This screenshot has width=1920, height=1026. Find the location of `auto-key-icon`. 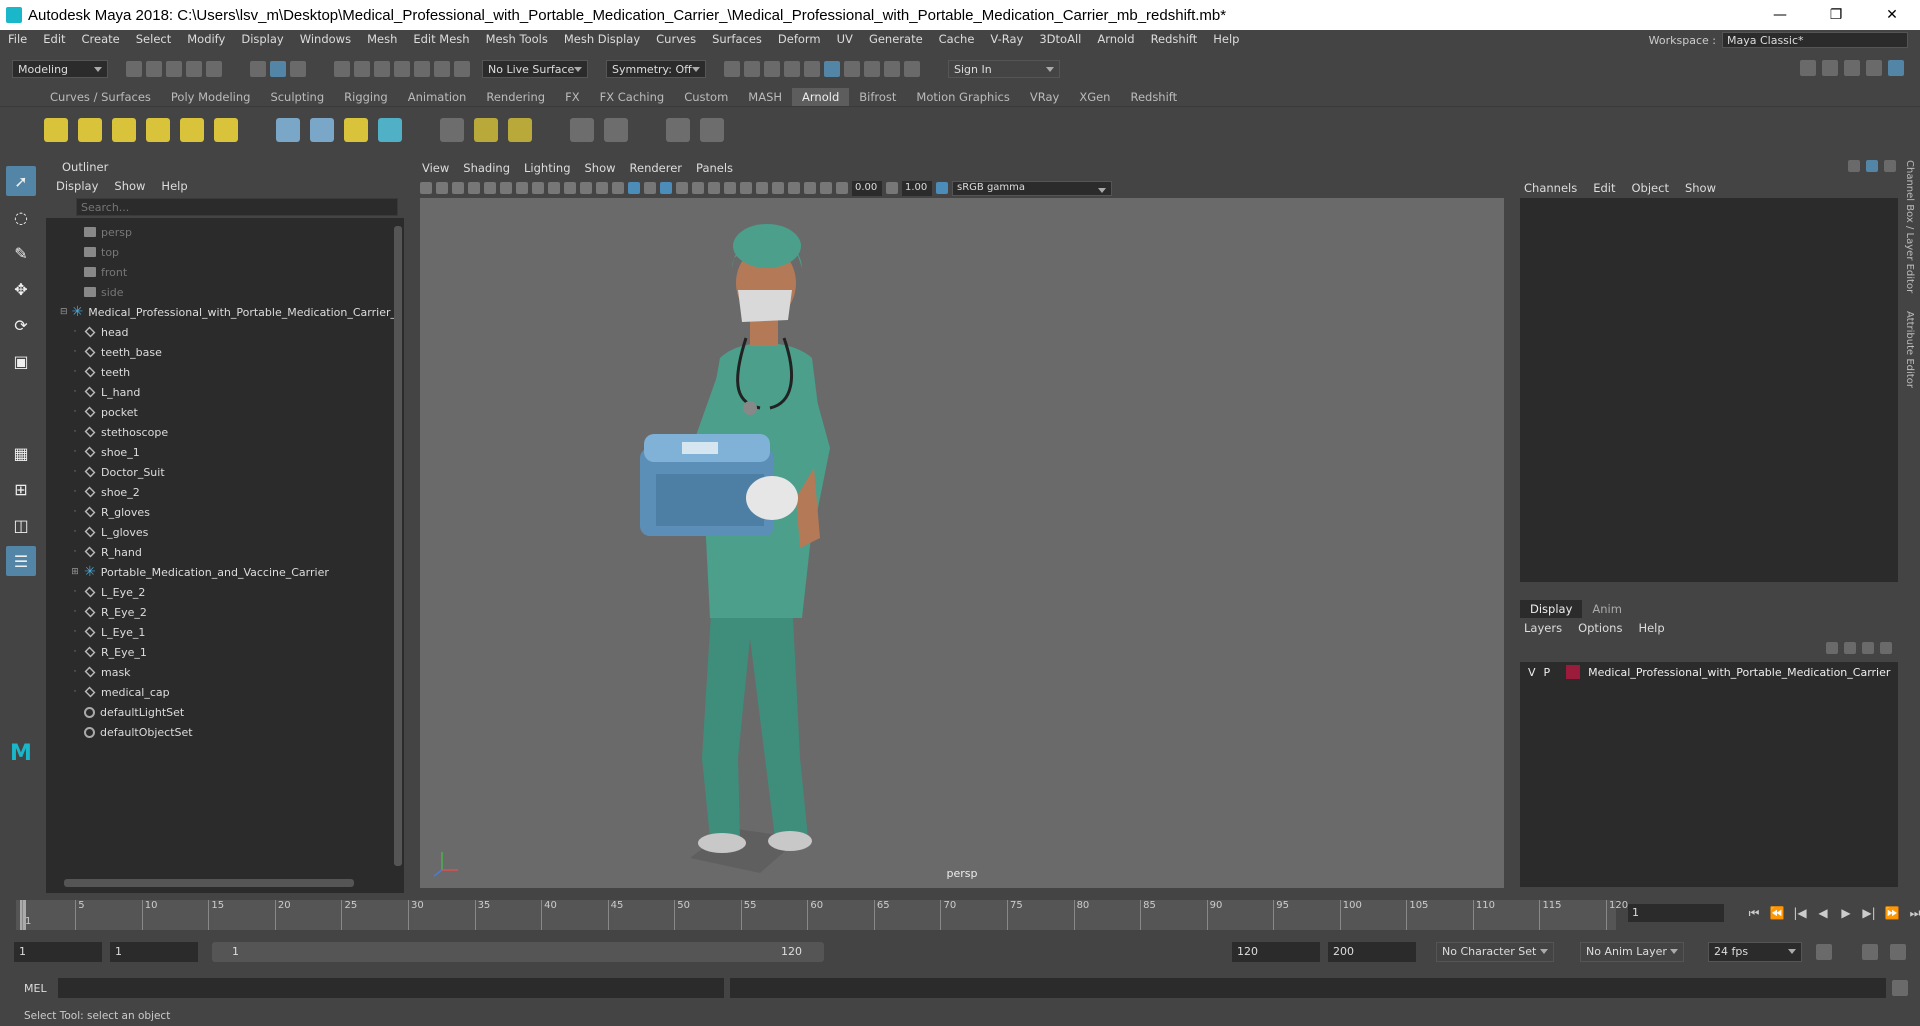

auto-key-icon is located at coordinates (1870, 952).